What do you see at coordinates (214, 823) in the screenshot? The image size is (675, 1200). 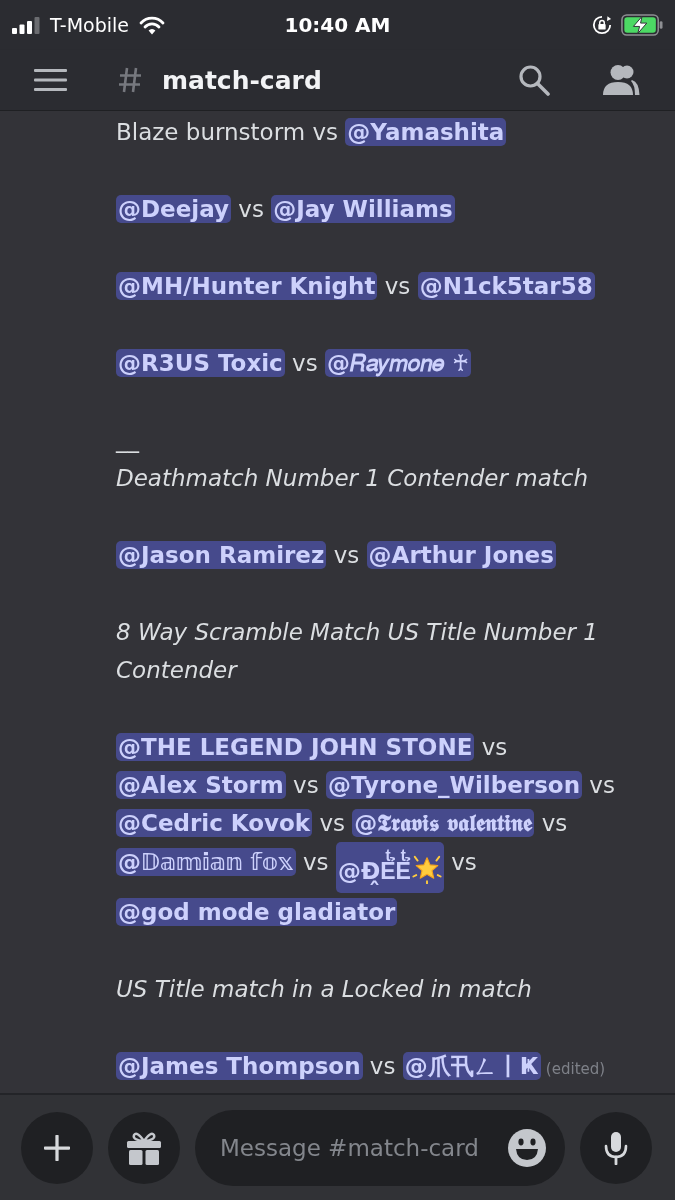 I see `user-mention: @Cedric Kovok` at bounding box center [214, 823].